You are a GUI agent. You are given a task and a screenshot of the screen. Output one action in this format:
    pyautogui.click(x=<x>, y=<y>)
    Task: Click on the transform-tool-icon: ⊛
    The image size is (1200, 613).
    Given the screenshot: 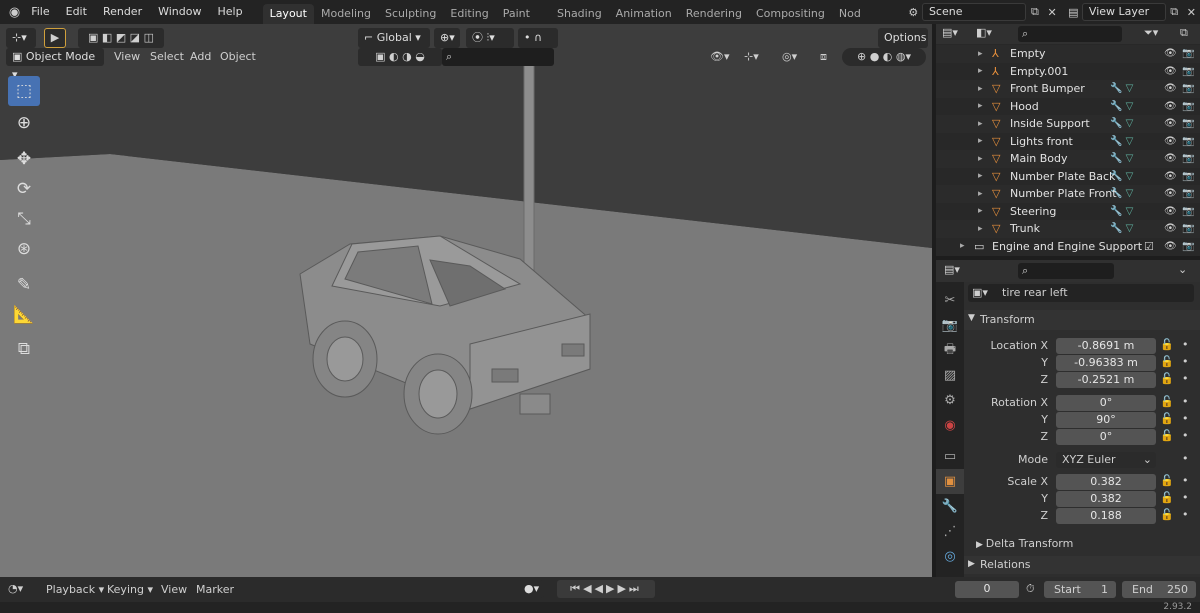 What is the action you would take?
    pyautogui.click(x=24, y=249)
    